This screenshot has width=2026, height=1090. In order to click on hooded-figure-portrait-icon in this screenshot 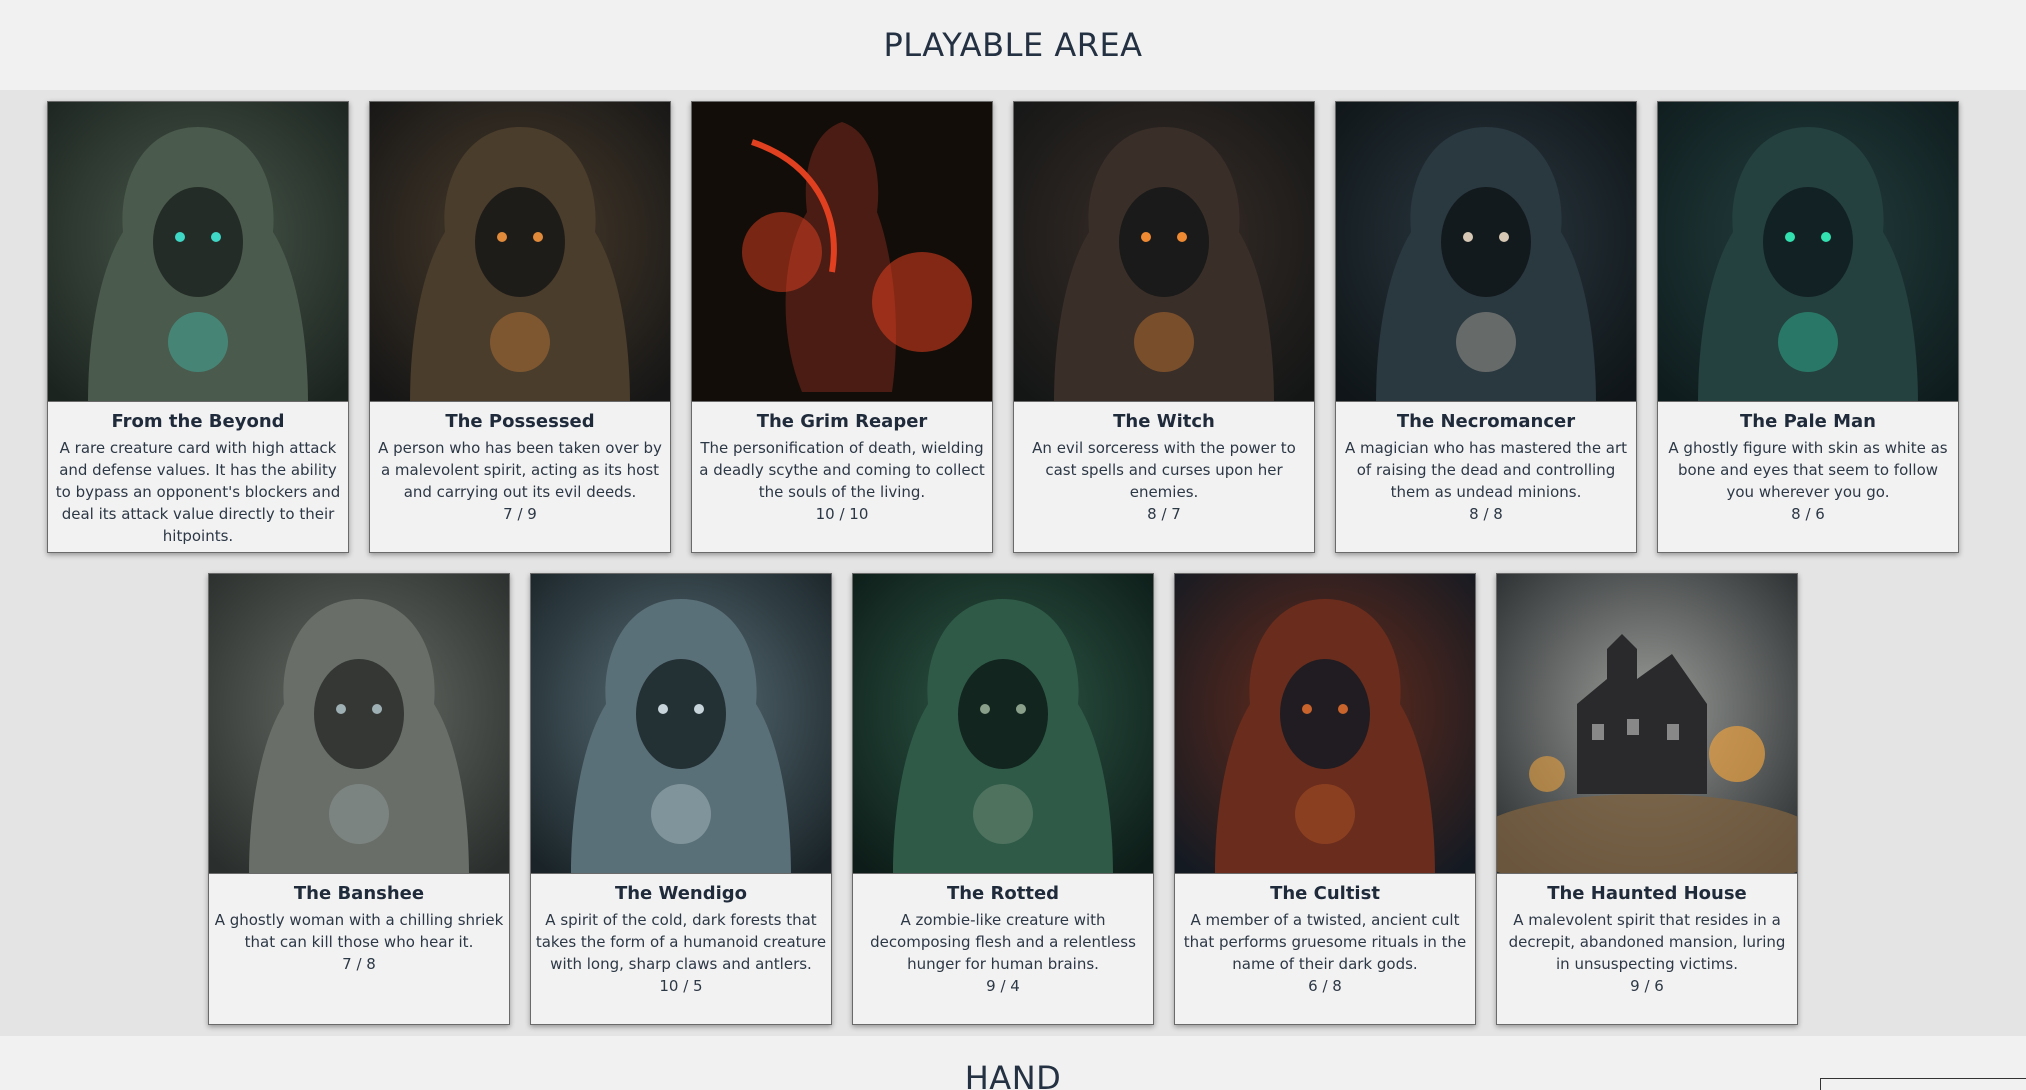, I will do `click(520, 251)`.